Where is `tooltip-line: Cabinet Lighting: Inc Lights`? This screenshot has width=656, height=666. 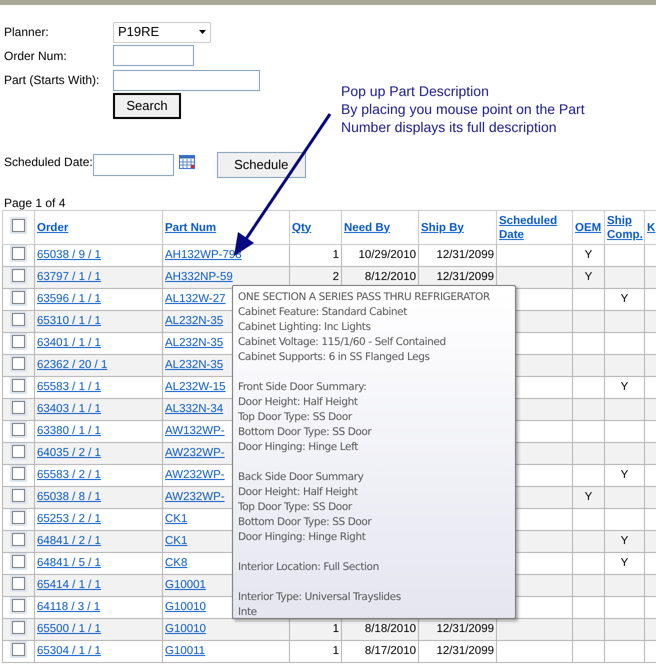
tooltip-line: Cabinet Lighting: Inc Lights is located at coordinates (304, 327).